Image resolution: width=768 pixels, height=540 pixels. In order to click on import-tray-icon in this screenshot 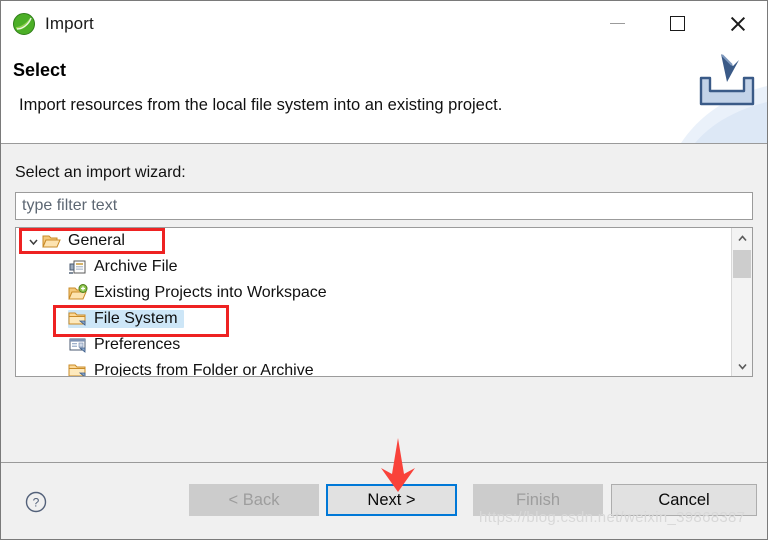, I will do `click(724, 94)`.